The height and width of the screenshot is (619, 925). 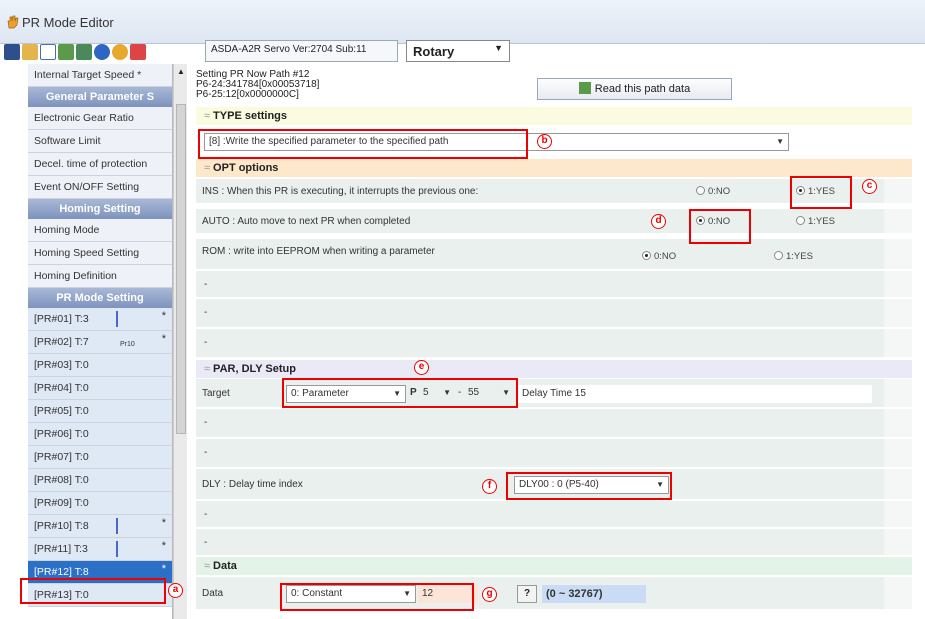 I want to click on data-range: (0 ~ 32767), so click(x=594, y=594).